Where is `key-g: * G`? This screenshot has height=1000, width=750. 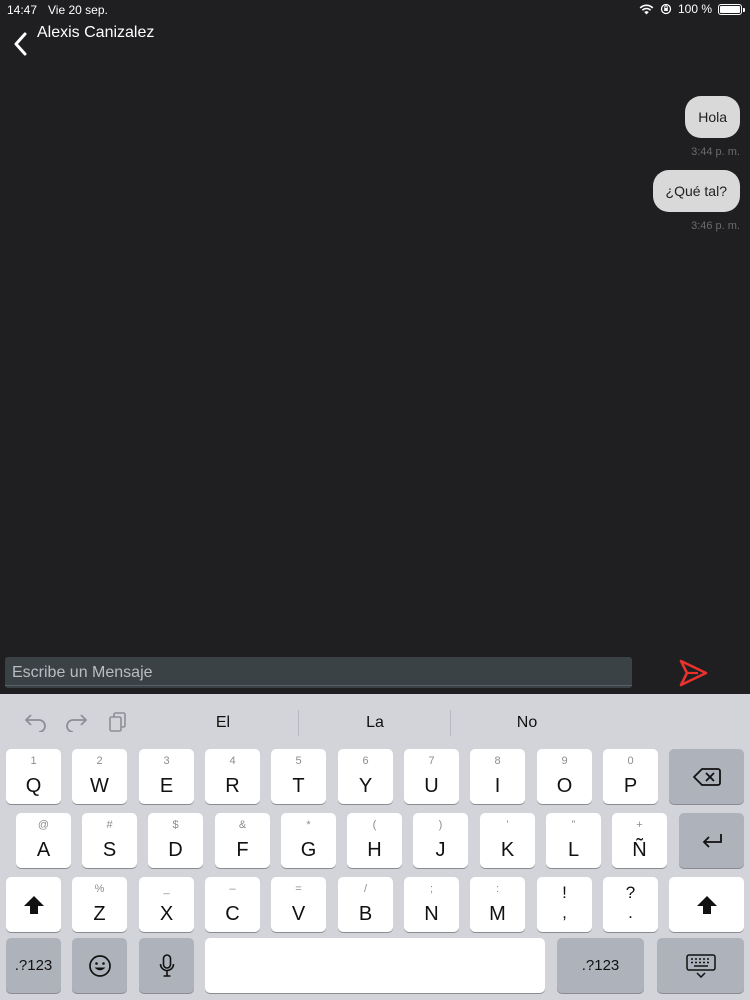
key-g: * G is located at coordinates (308, 840).